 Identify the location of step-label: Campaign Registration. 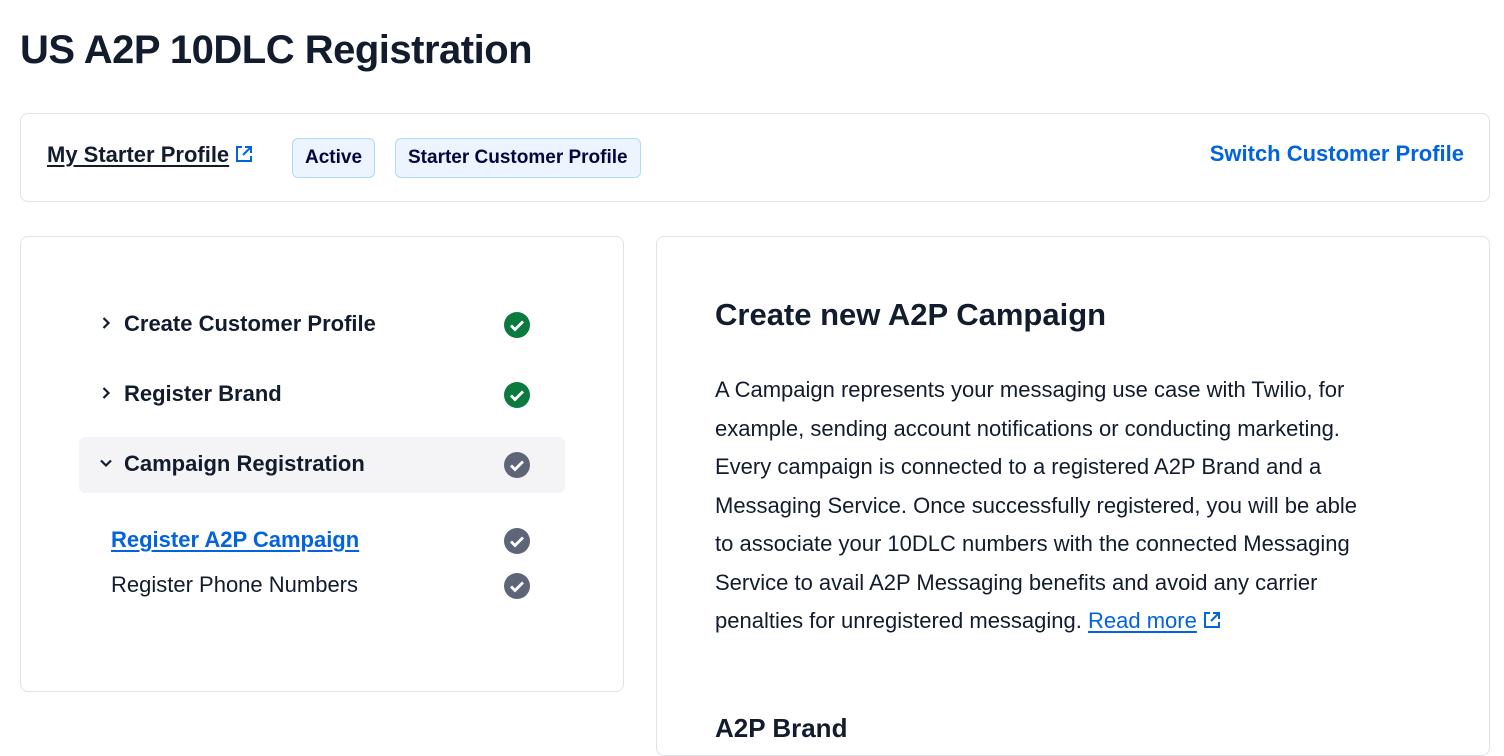
(244, 463).